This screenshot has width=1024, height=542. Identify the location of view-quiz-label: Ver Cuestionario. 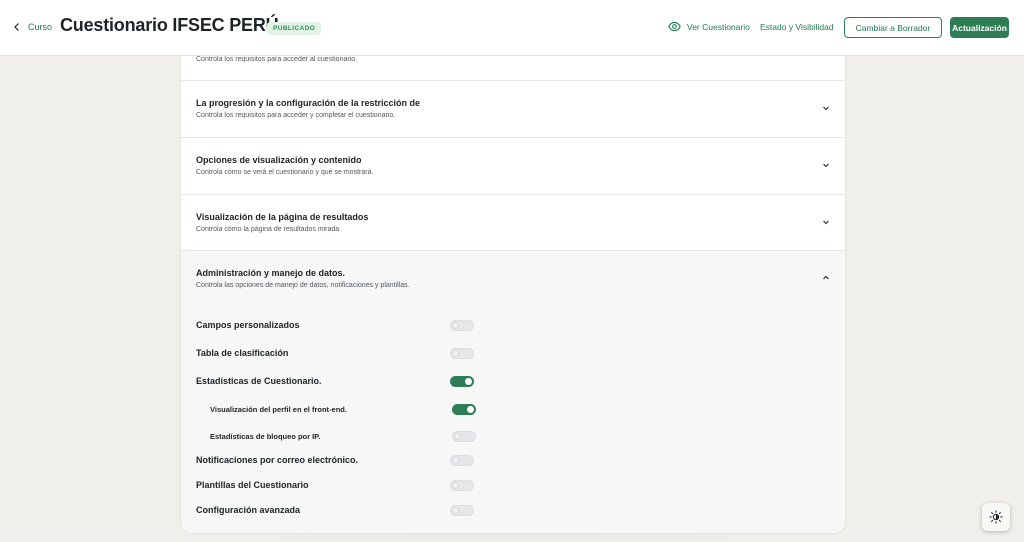
(718, 26).